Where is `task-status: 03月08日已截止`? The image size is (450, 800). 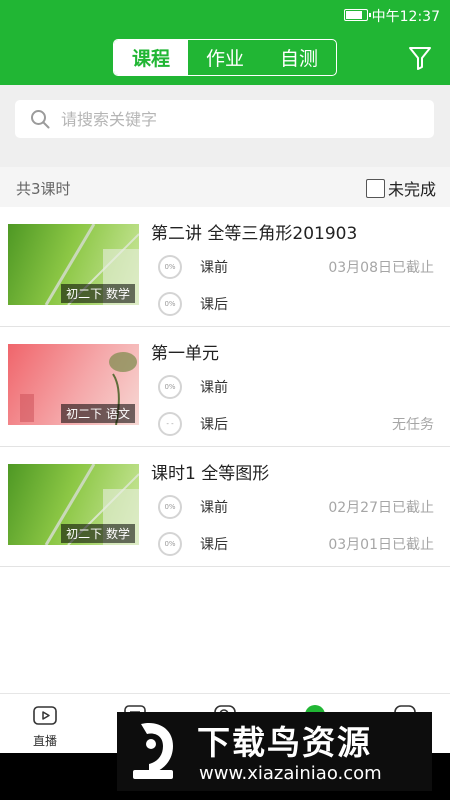 task-status: 03月08日已截止 is located at coordinates (381, 268).